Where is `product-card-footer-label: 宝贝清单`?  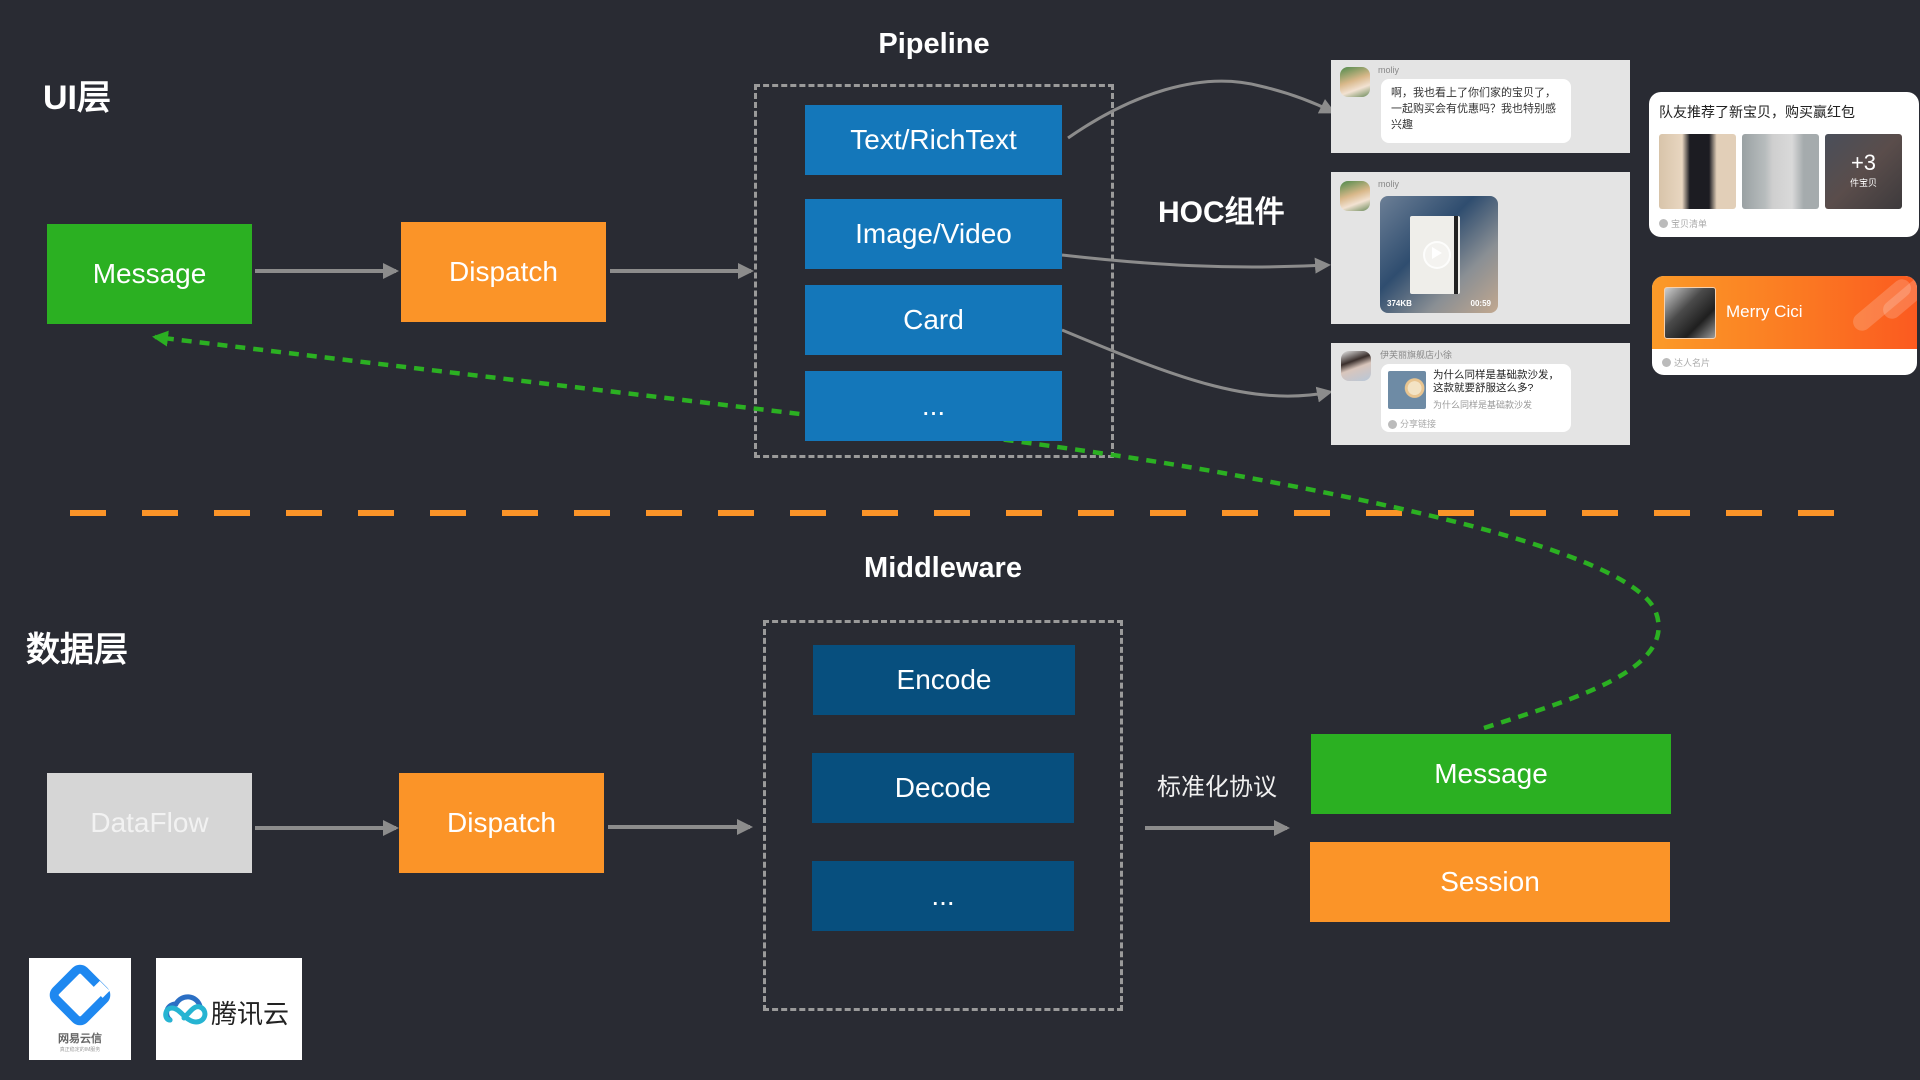
product-card-footer-label: 宝贝清单 is located at coordinates (1689, 224).